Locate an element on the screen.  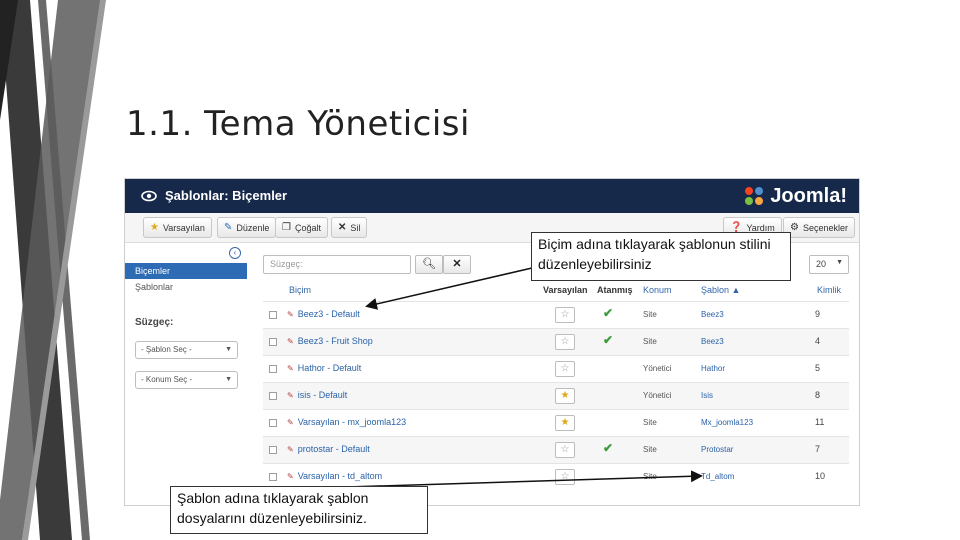
arrow-to-style-name is located at coordinates (449, 288).